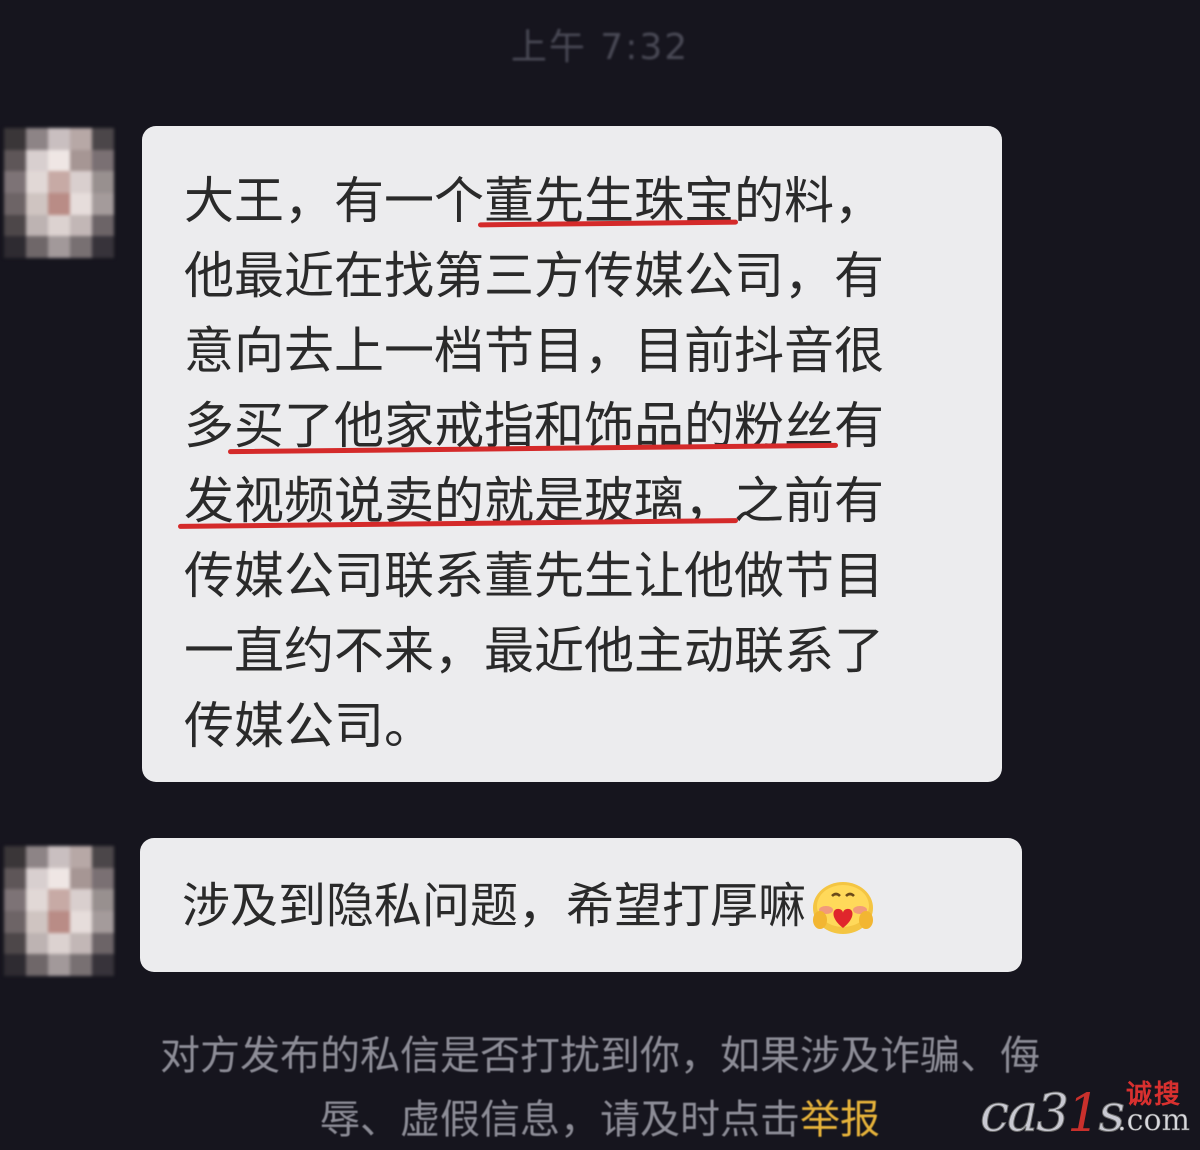 The height and width of the screenshot is (1150, 1200). Describe the element at coordinates (534, 351) in the screenshot. I see `message-line: 意向去上一档节目，目前抖音很` at that location.